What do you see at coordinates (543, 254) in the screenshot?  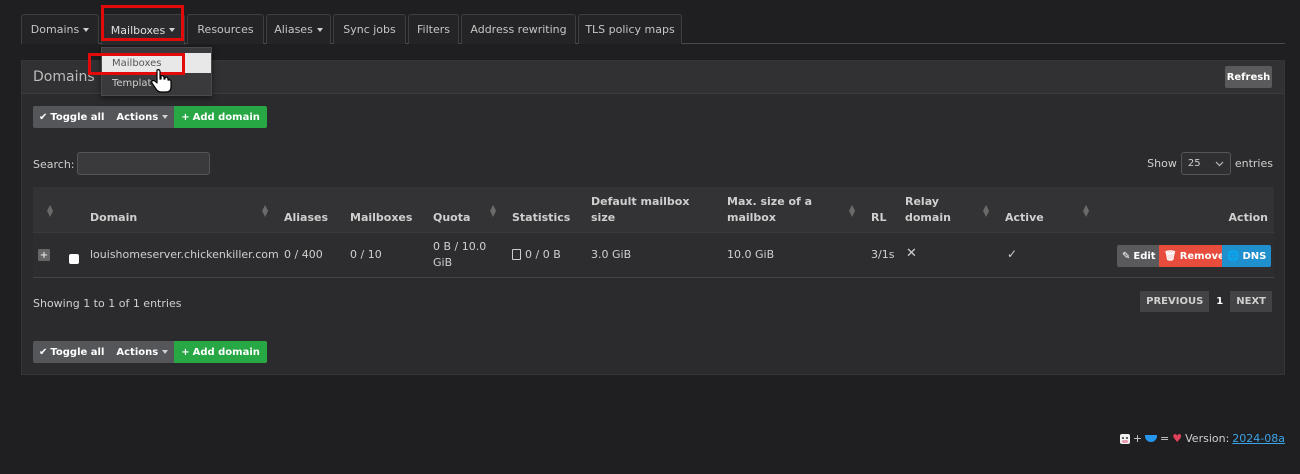 I see `statistics-value: 0 / 0 B` at bounding box center [543, 254].